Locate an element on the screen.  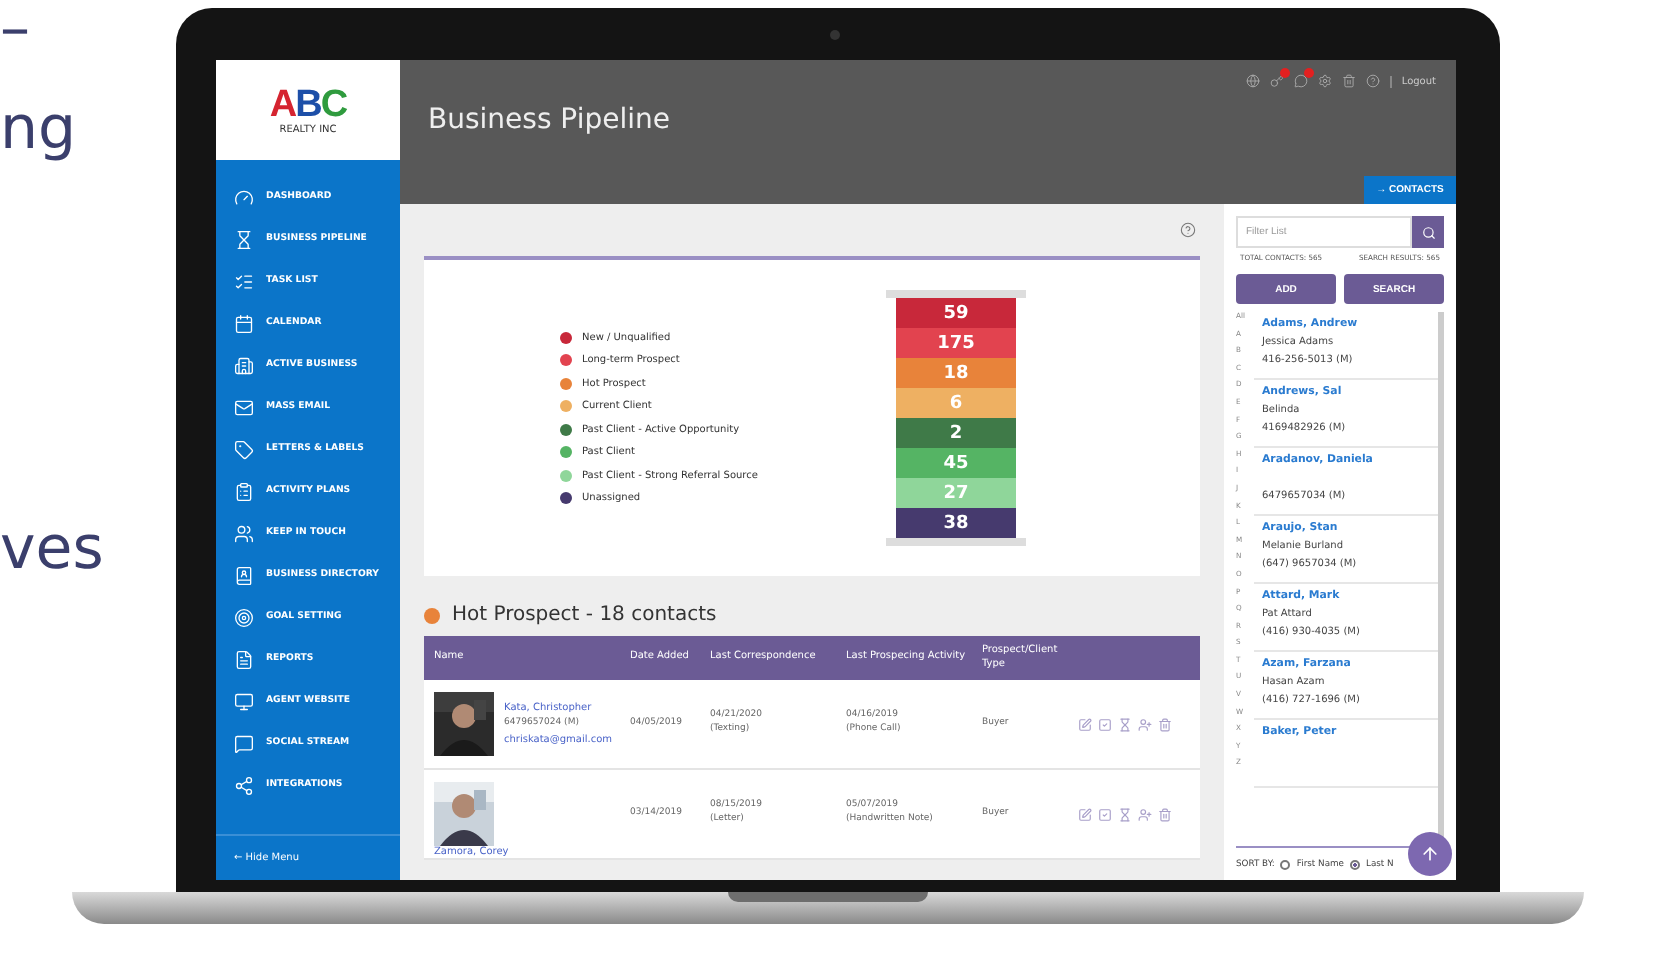
message-icon is located at coordinates (1300, 81).